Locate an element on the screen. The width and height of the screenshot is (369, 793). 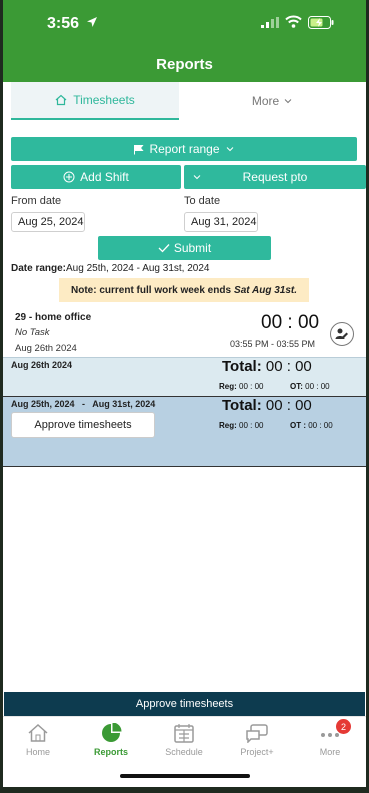
week-total: Total: 00 : 00 is located at coordinates (267, 405).